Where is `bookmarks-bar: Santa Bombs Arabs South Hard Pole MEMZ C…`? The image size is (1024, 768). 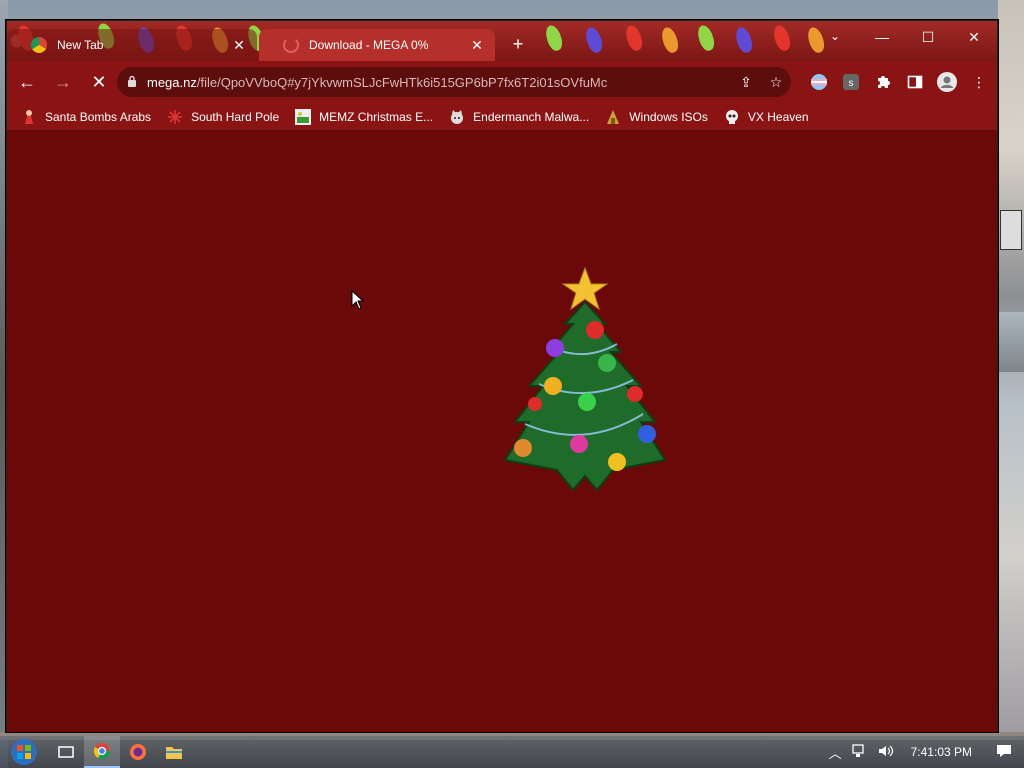 bookmarks-bar: Santa Bombs Arabs South Hard Pole MEMZ C… is located at coordinates (502, 117).